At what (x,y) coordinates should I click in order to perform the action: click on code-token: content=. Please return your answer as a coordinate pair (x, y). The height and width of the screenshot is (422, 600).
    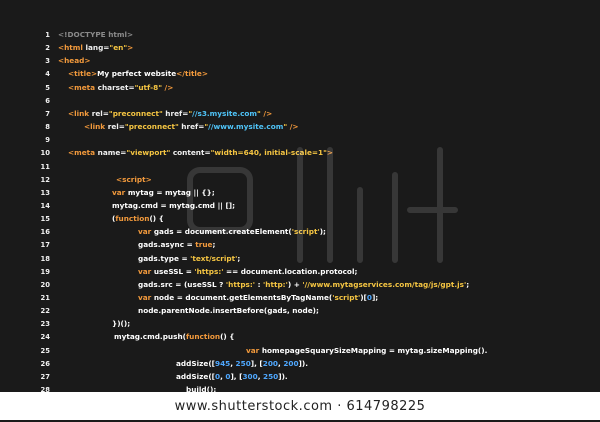
    Looking at the image, I should click on (190, 153).